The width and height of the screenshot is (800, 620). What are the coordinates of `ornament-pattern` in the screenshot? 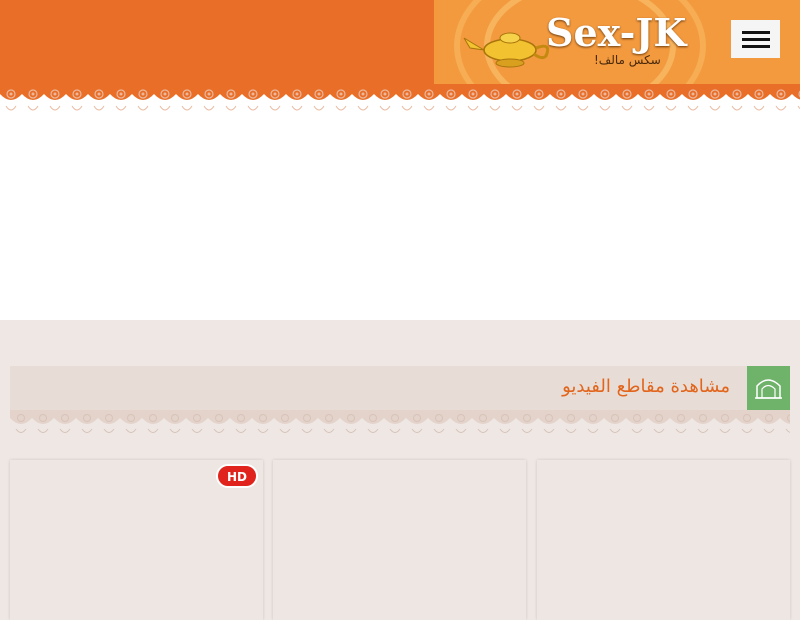 It's located at (400, 99).